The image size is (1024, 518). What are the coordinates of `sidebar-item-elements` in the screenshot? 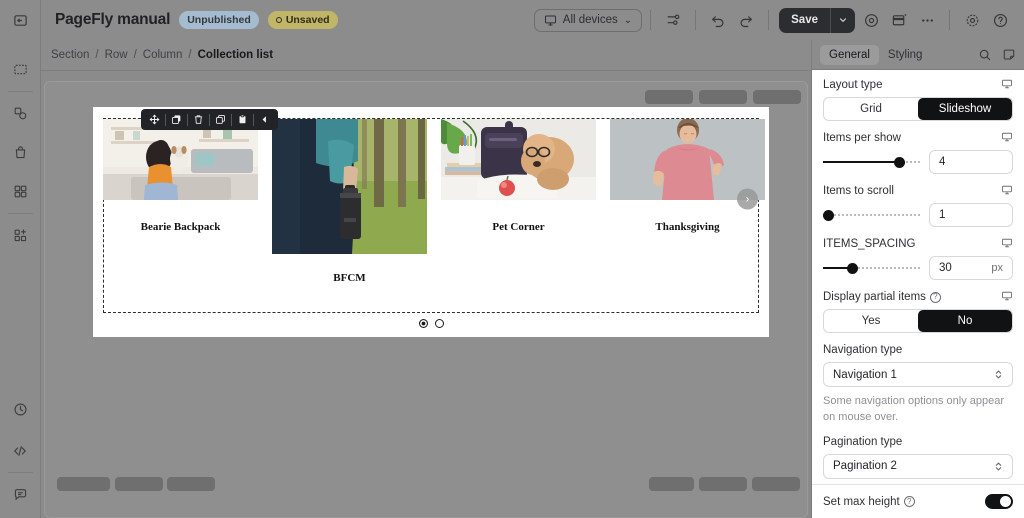 It's located at (20, 113).